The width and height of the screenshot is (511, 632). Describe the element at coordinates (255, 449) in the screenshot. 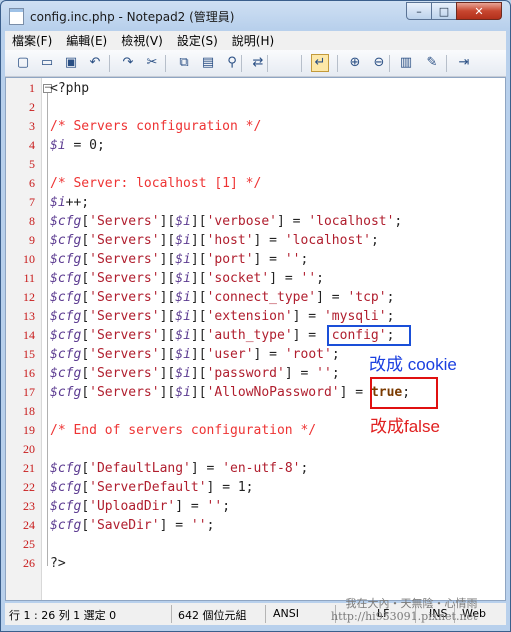

I see `code-line: 20` at that location.